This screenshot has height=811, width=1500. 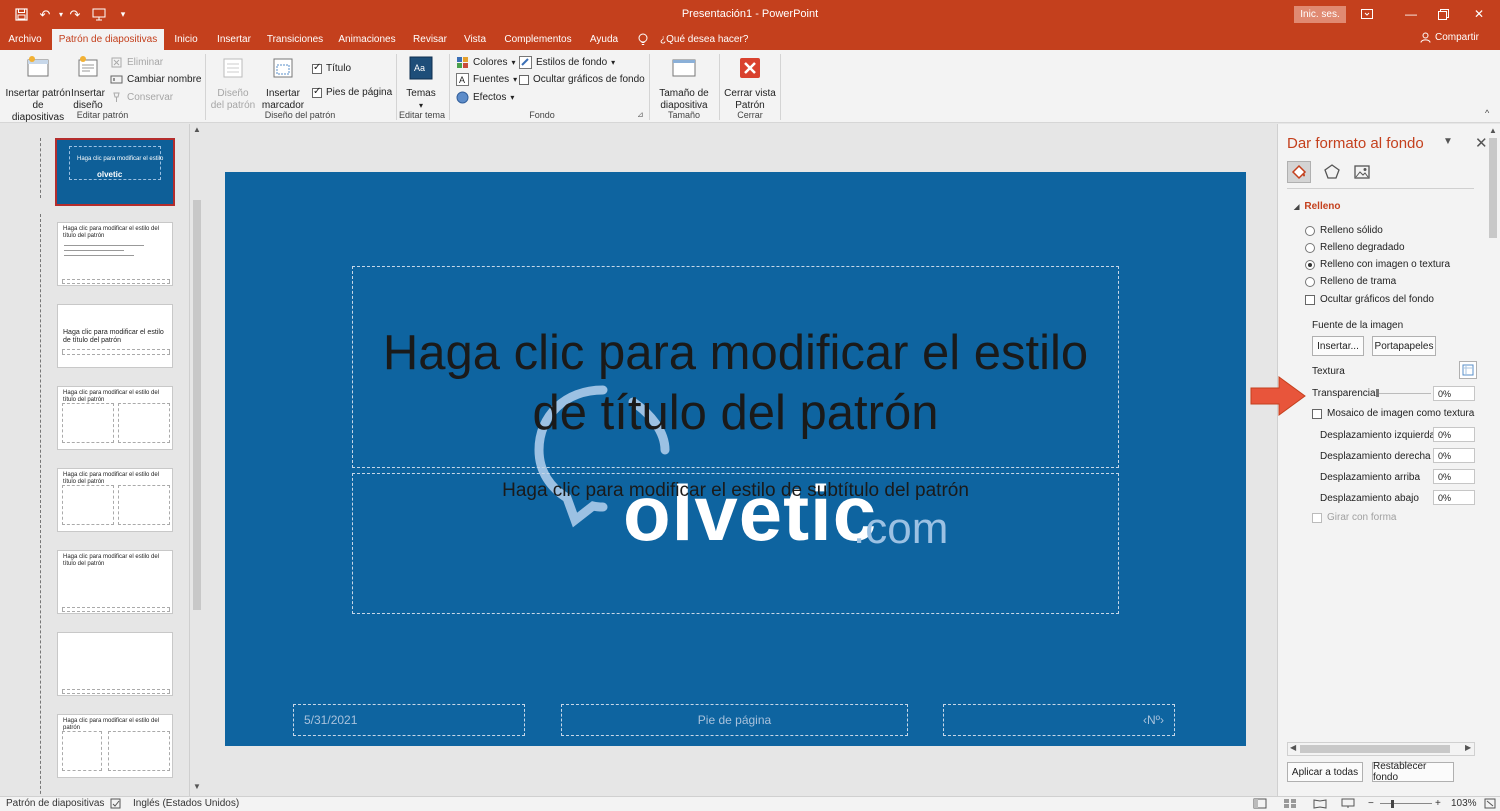 What do you see at coordinates (1317, 517) in the screenshot?
I see `rotate-with-shape-checkbox` at bounding box center [1317, 517].